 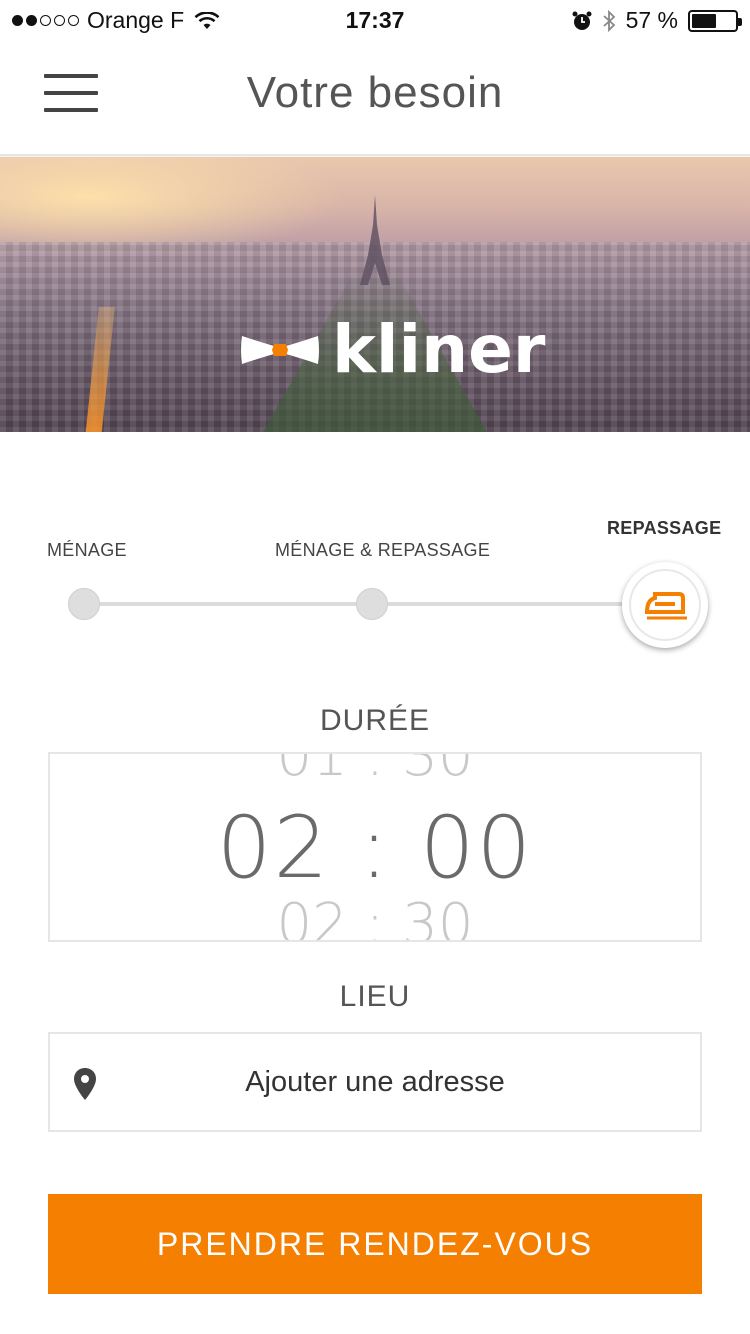 I want to click on alarm-icon, so click(x=582, y=20).